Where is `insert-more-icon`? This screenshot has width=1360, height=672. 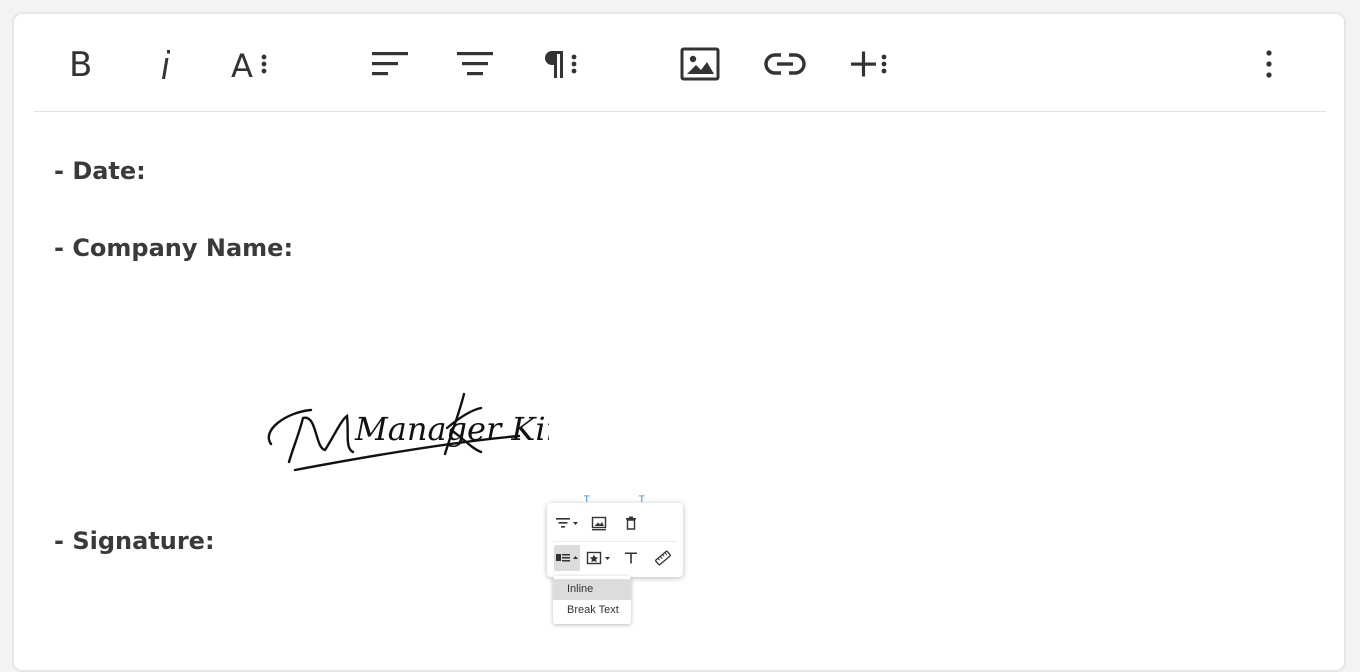
insert-more-icon is located at coordinates (870, 64).